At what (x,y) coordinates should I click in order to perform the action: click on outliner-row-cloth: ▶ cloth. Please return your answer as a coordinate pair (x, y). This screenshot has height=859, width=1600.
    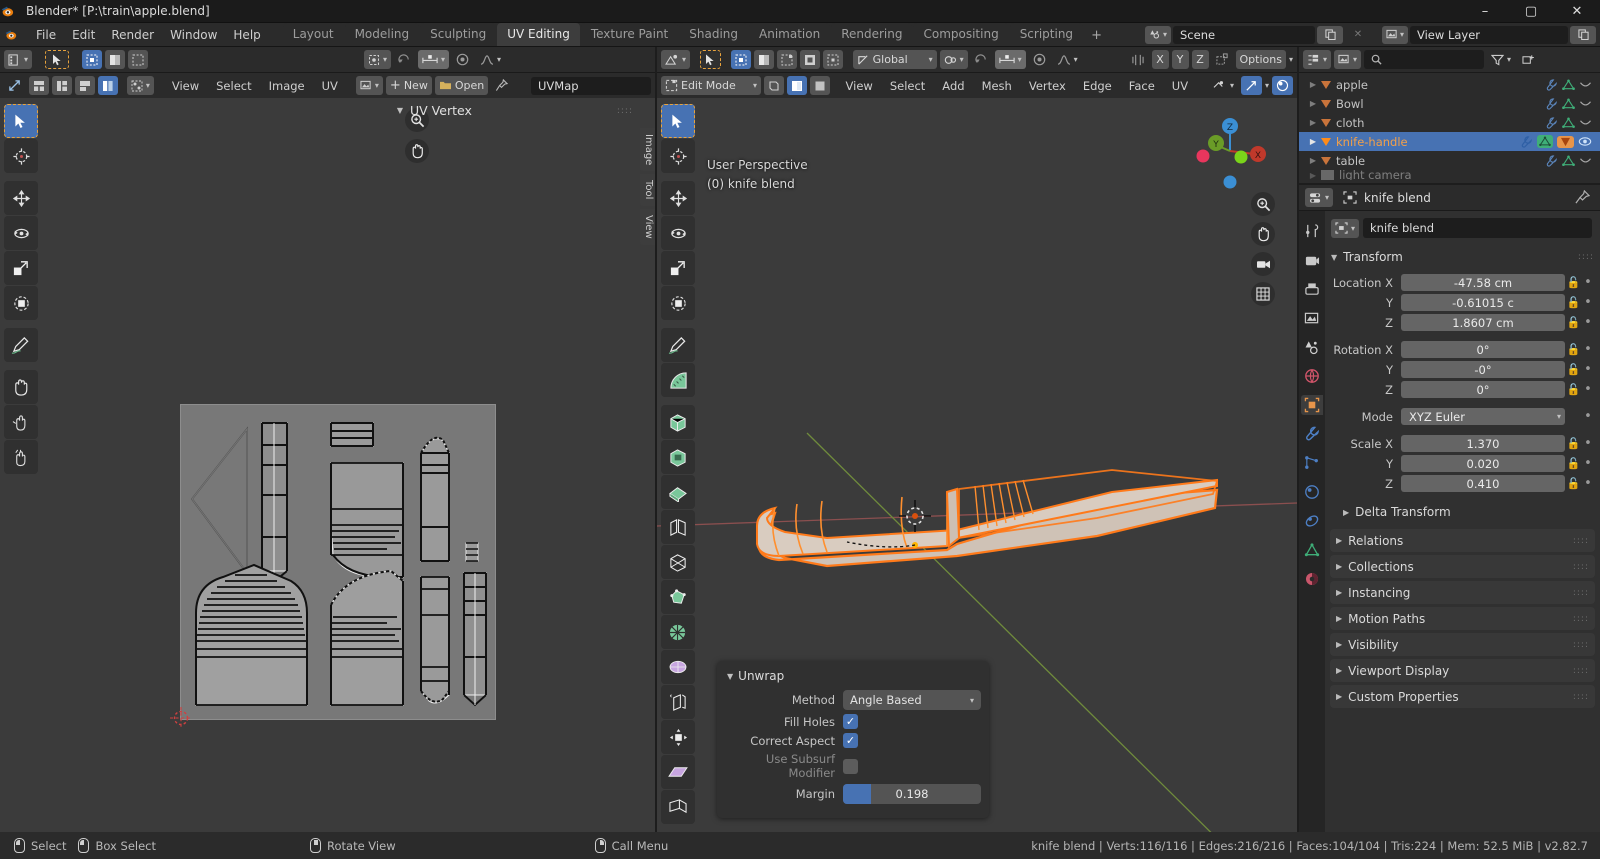
    Looking at the image, I should click on (1449, 122).